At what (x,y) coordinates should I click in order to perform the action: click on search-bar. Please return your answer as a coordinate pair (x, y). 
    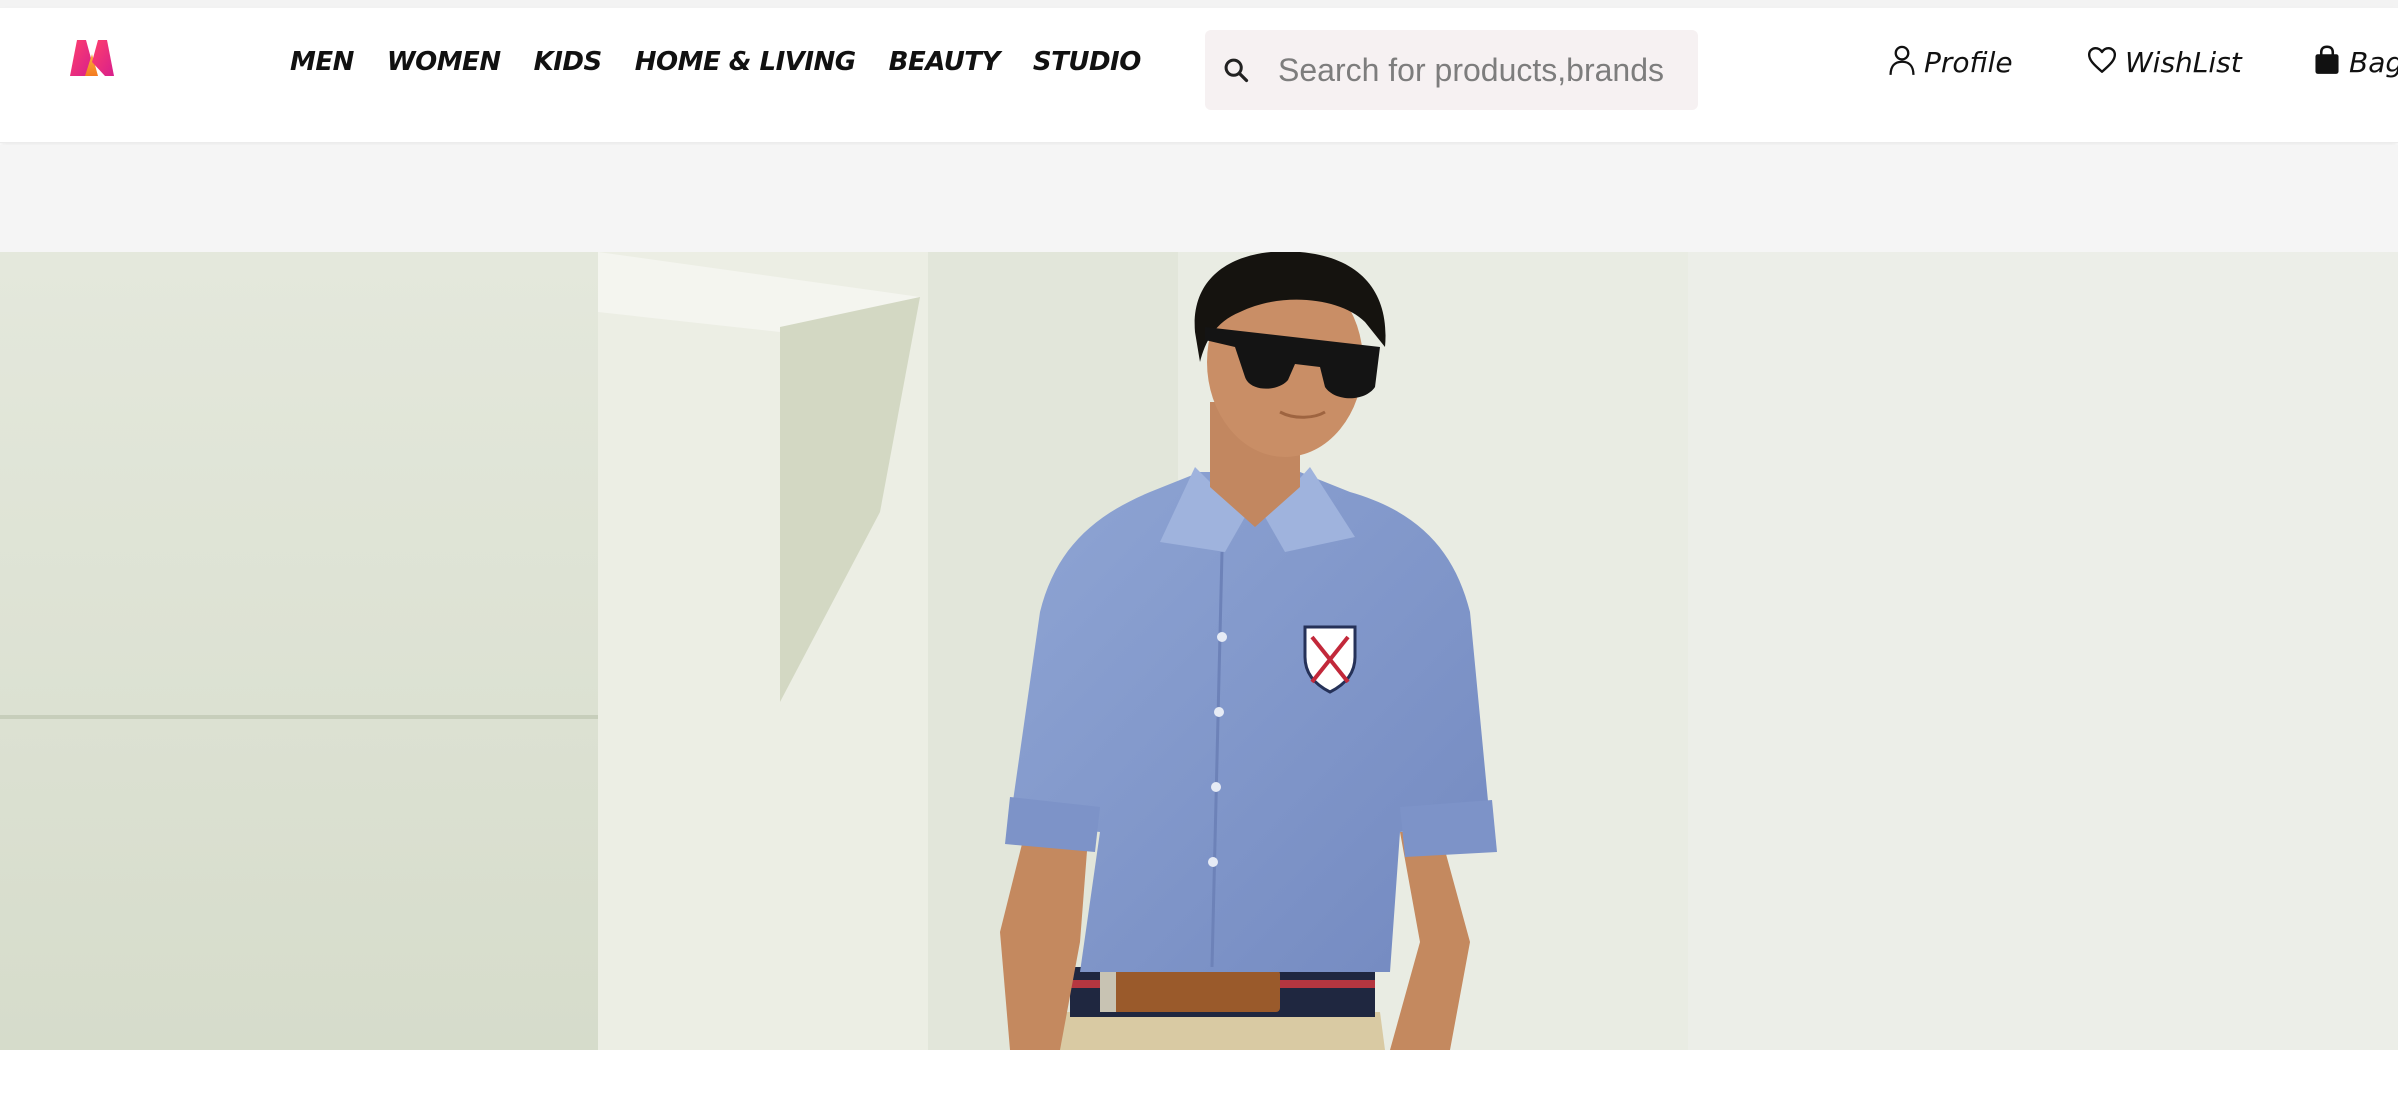
    Looking at the image, I should click on (1451, 70).